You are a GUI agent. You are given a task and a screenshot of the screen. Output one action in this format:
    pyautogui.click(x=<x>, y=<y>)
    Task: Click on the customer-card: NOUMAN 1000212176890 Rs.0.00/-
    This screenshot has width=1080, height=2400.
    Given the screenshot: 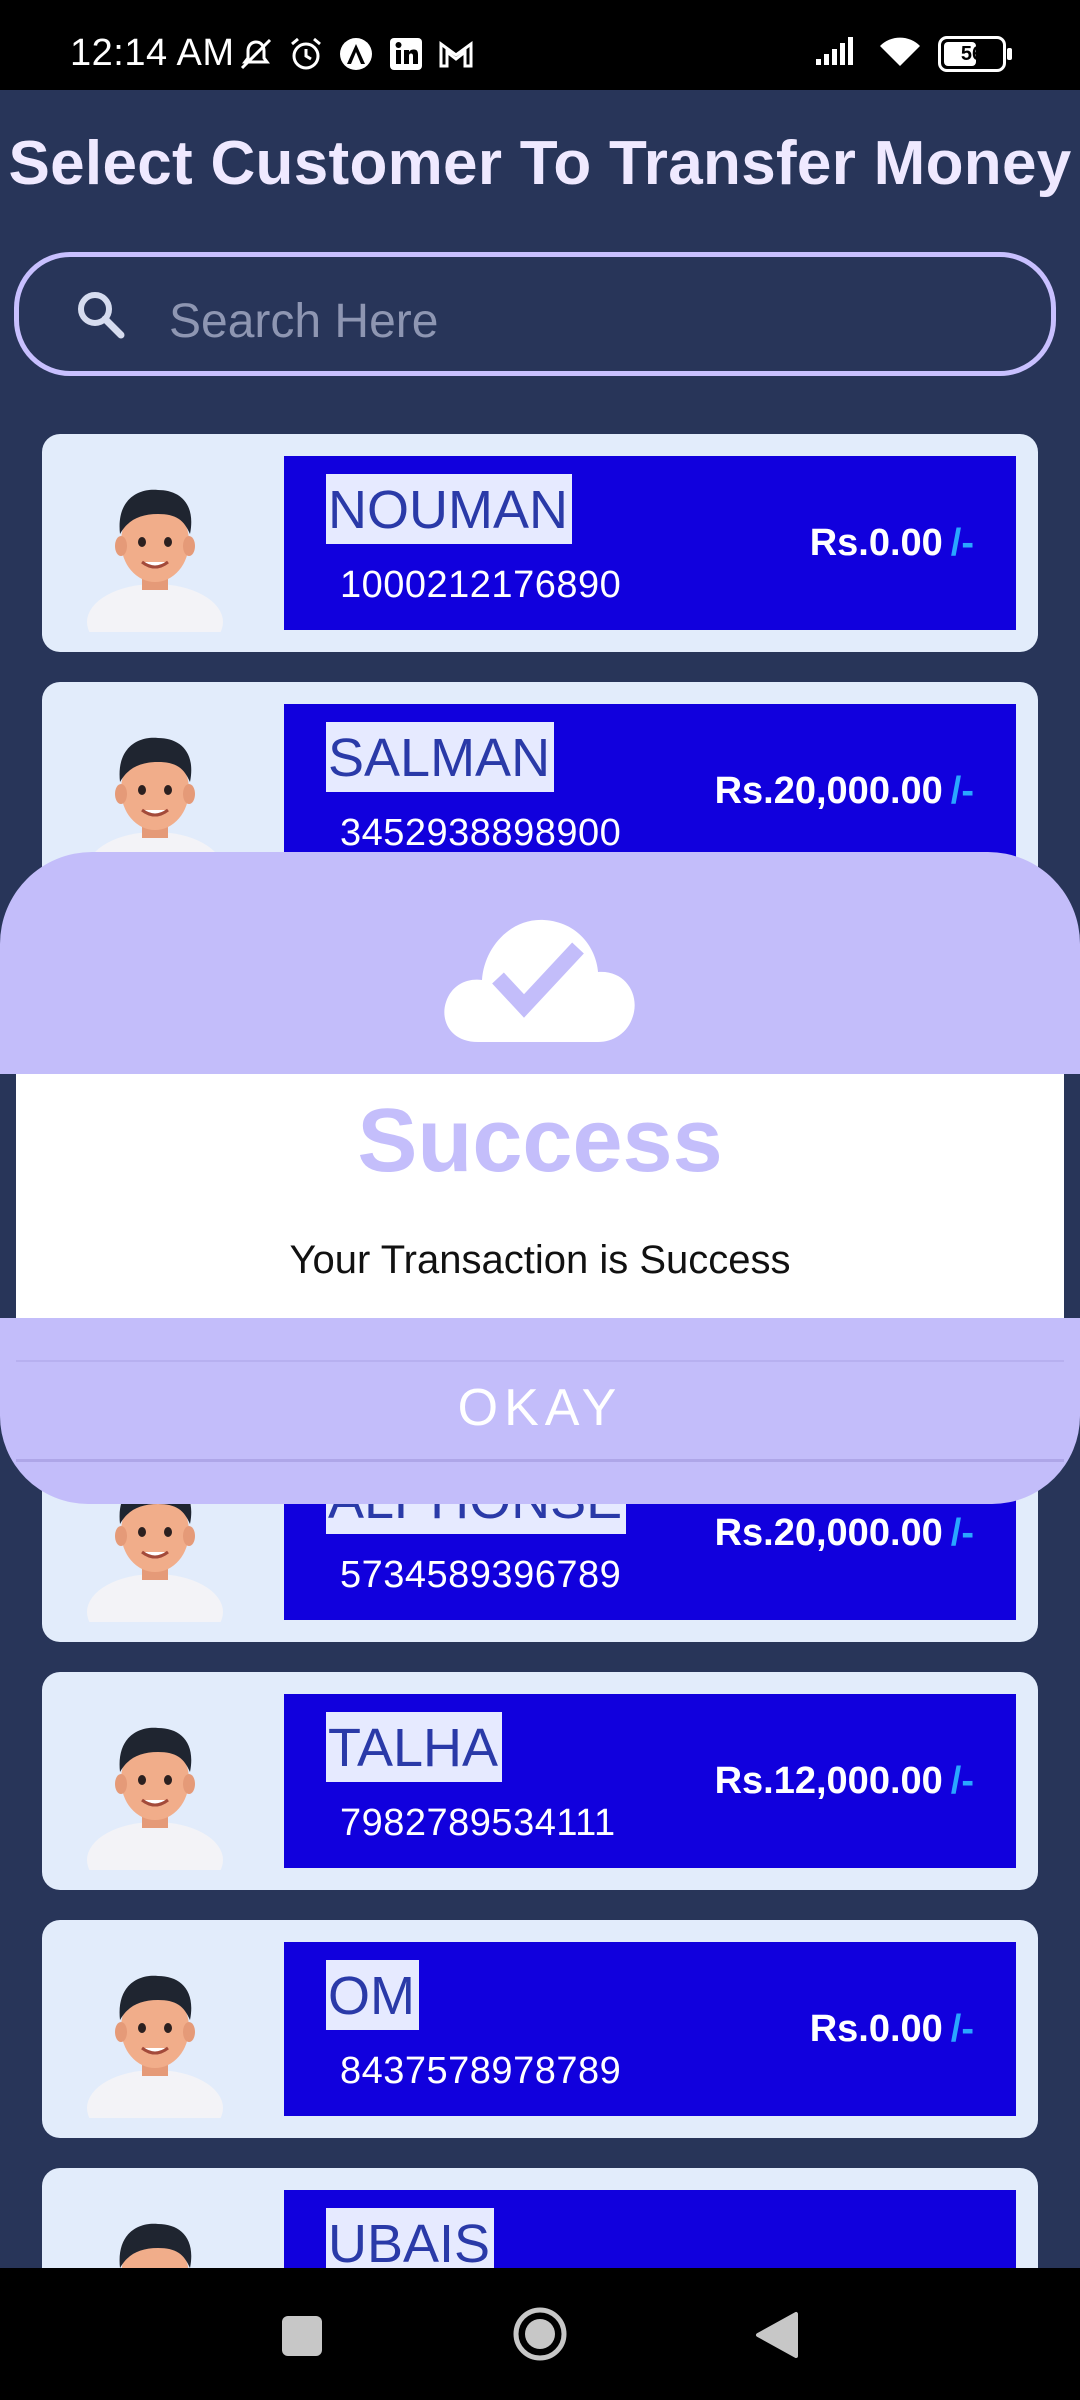 What is the action you would take?
    pyautogui.click(x=540, y=547)
    